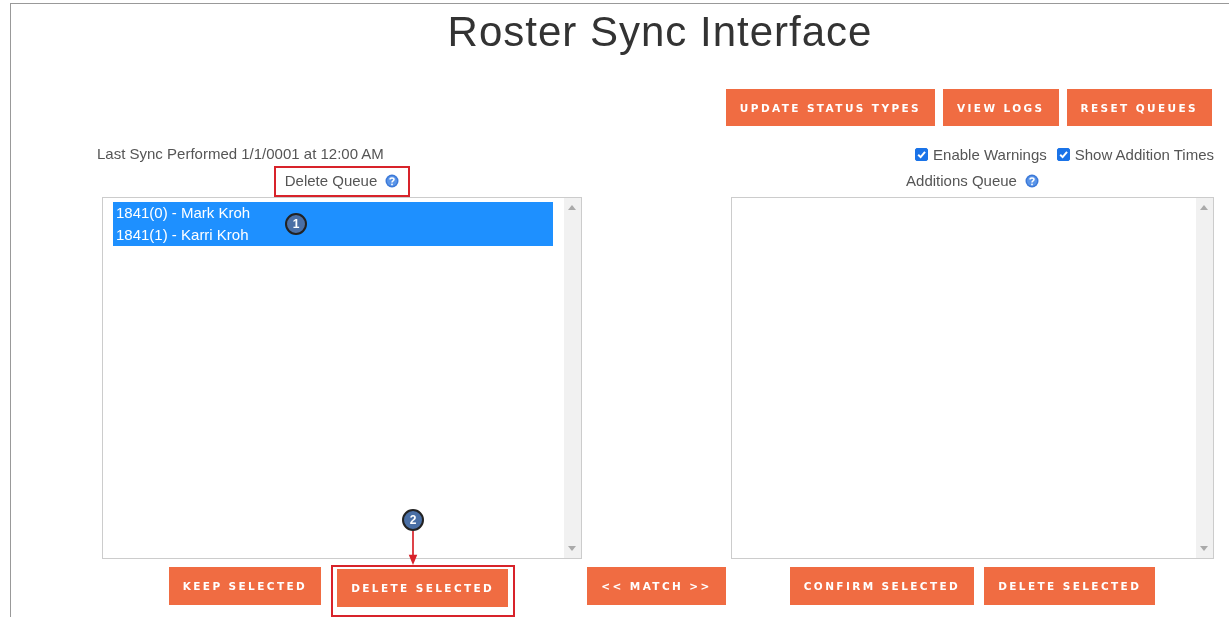 The height and width of the screenshot is (619, 1229). I want to click on checkbox-label: Show Addition Times, so click(1144, 154).